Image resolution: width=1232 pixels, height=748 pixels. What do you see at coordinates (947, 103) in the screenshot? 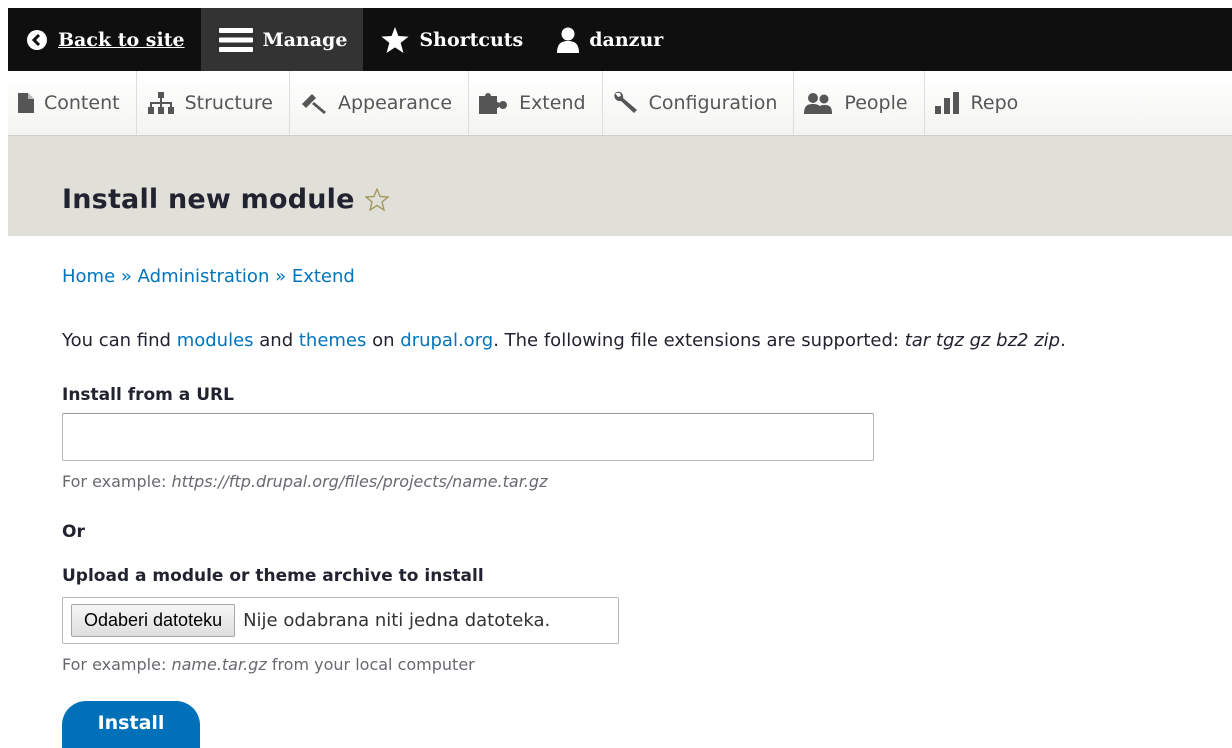
I see `bar-chart-icon` at bounding box center [947, 103].